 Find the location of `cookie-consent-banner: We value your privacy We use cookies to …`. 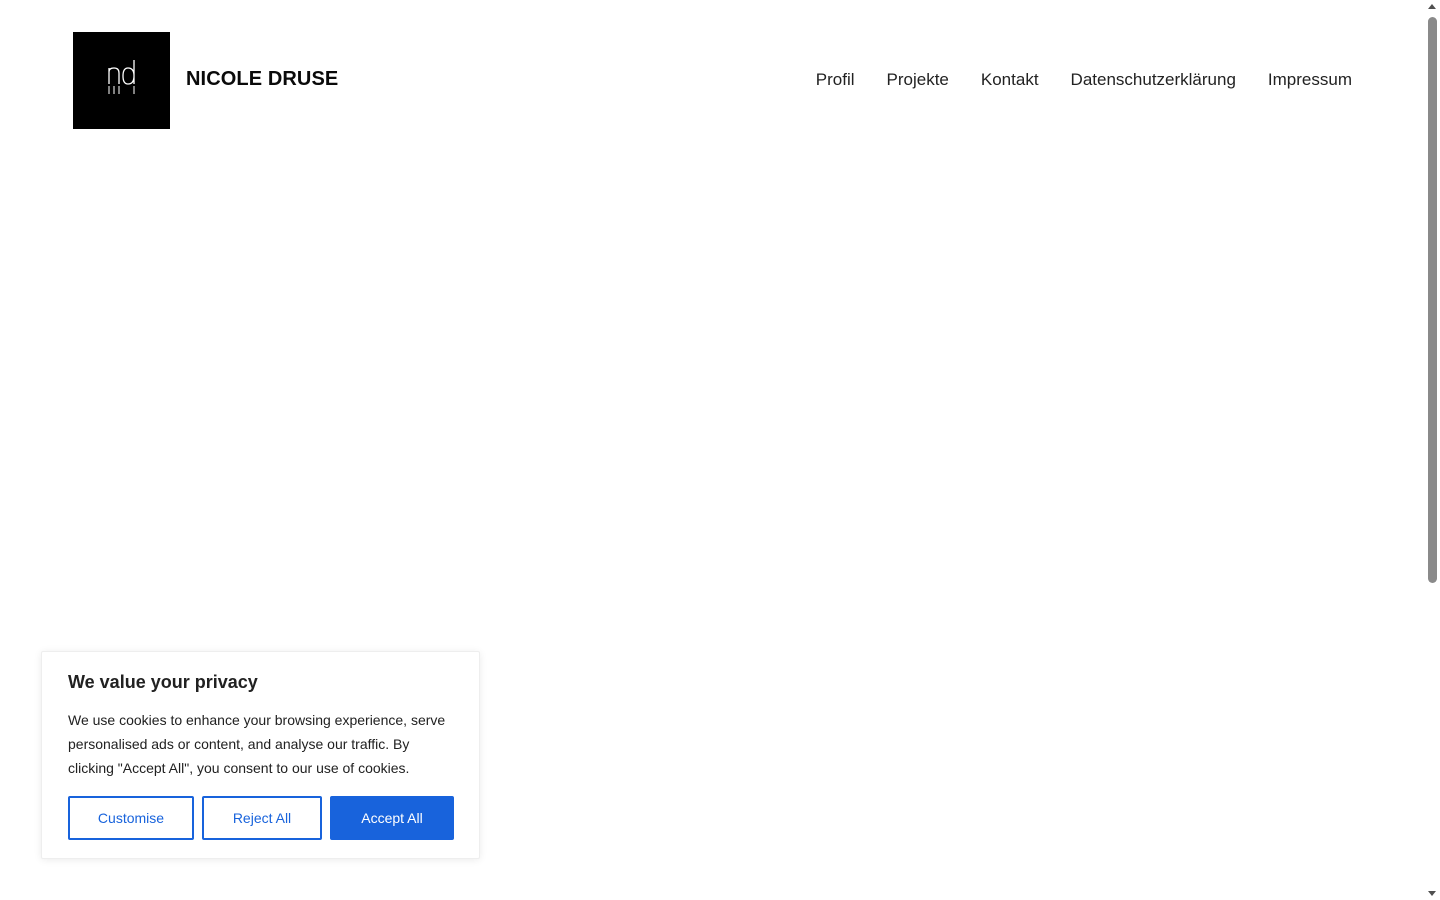

cookie-consent-banner: We value your privacy We use cookies to … is located at coordinates (260, 755).